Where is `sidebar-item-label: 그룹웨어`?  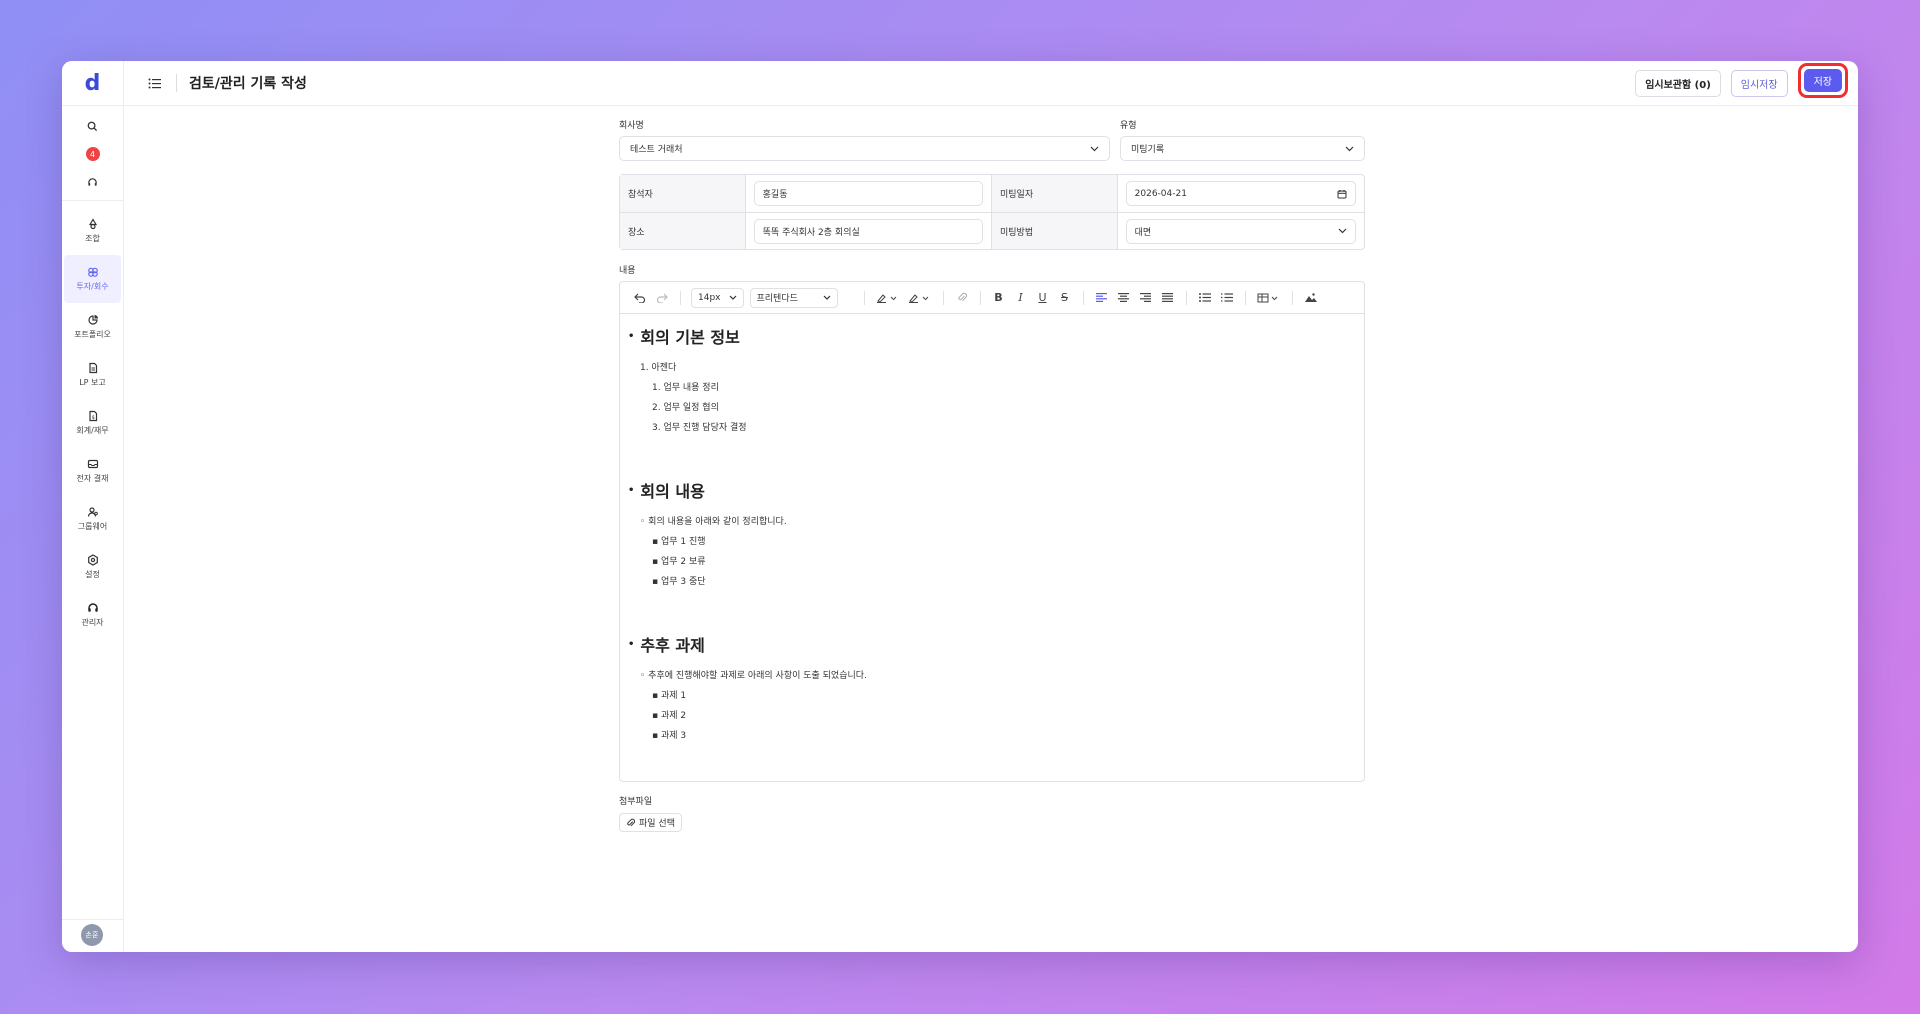
sidebar-item-label: 그룹웨어 is located at coordinates (92, 526).